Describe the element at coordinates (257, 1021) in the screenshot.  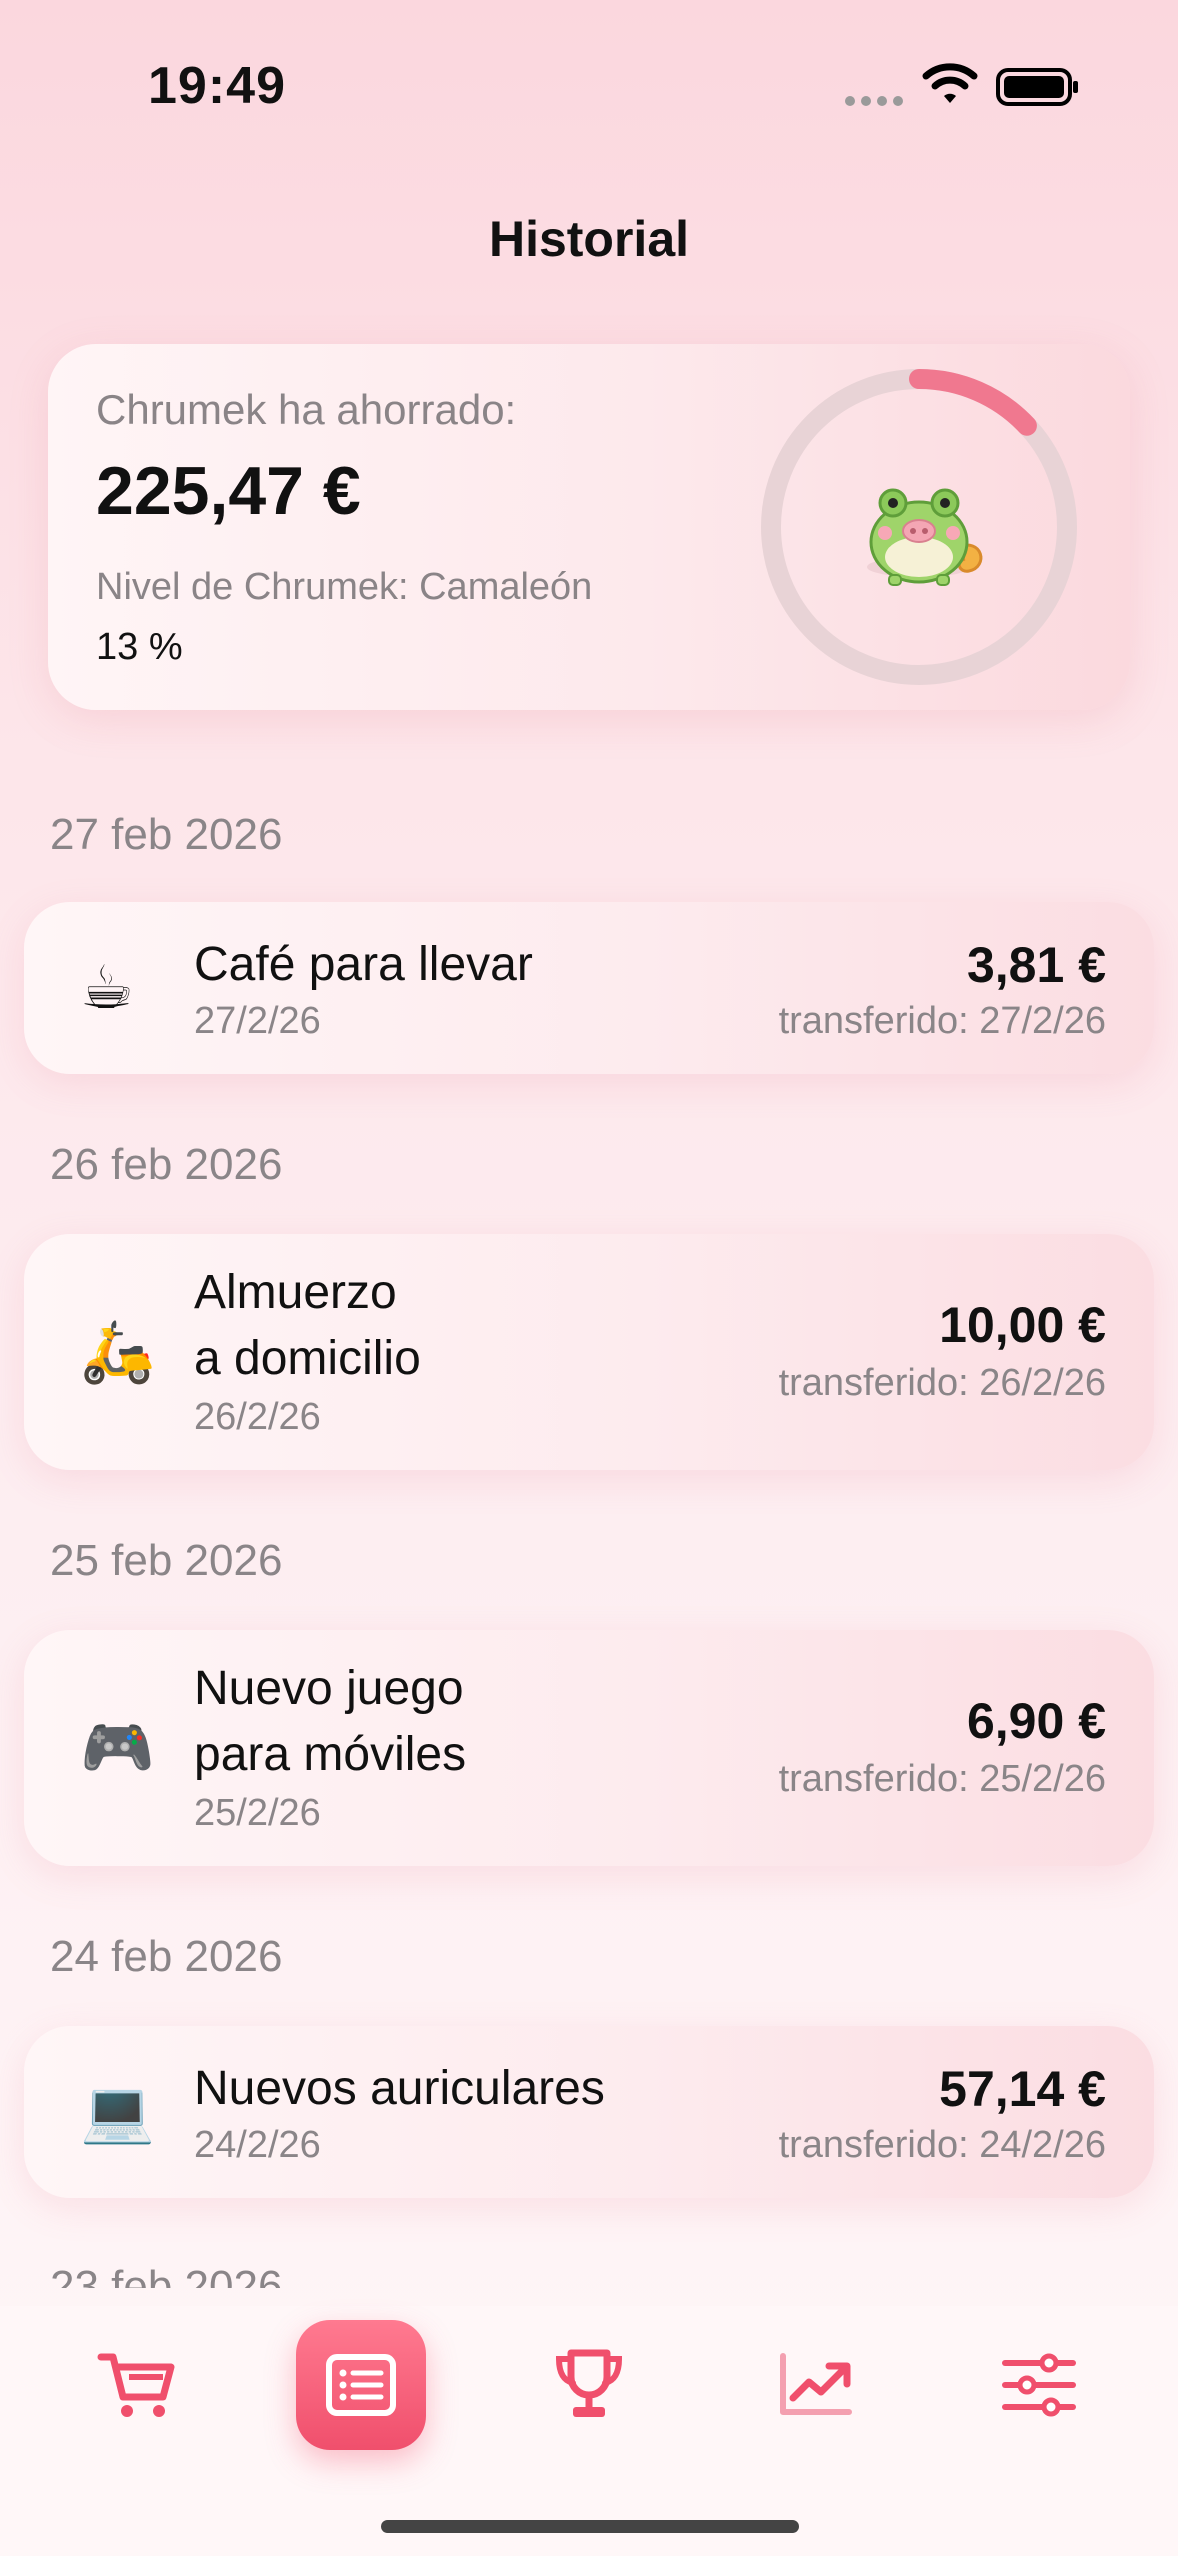
I see `transaction-date: 27/2/26` at that location.